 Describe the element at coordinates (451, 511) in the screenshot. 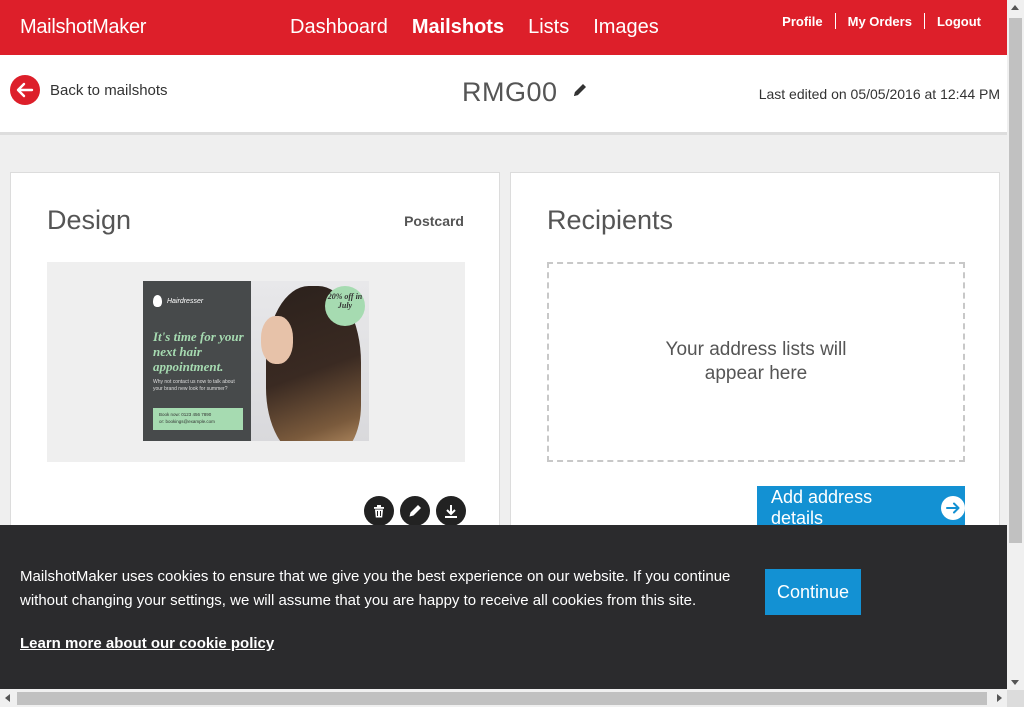

I see `download-icon` at that location.